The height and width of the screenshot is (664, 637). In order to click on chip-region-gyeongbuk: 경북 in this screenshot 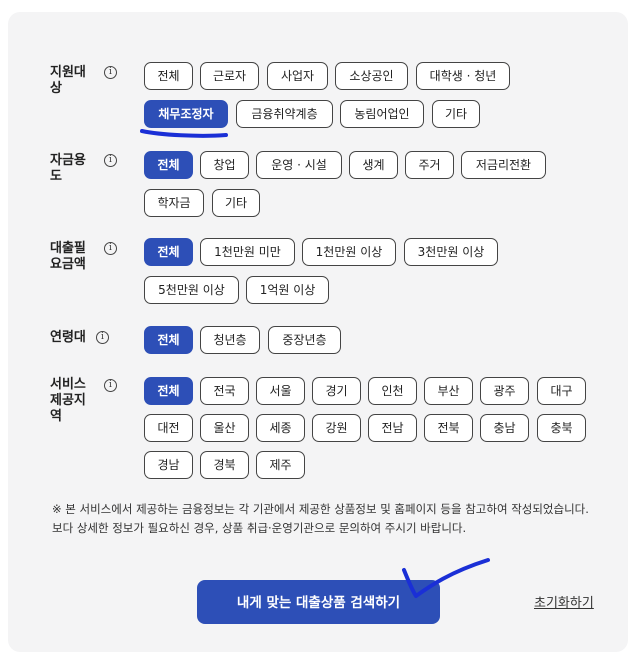, I will do `click(224, 465)`.